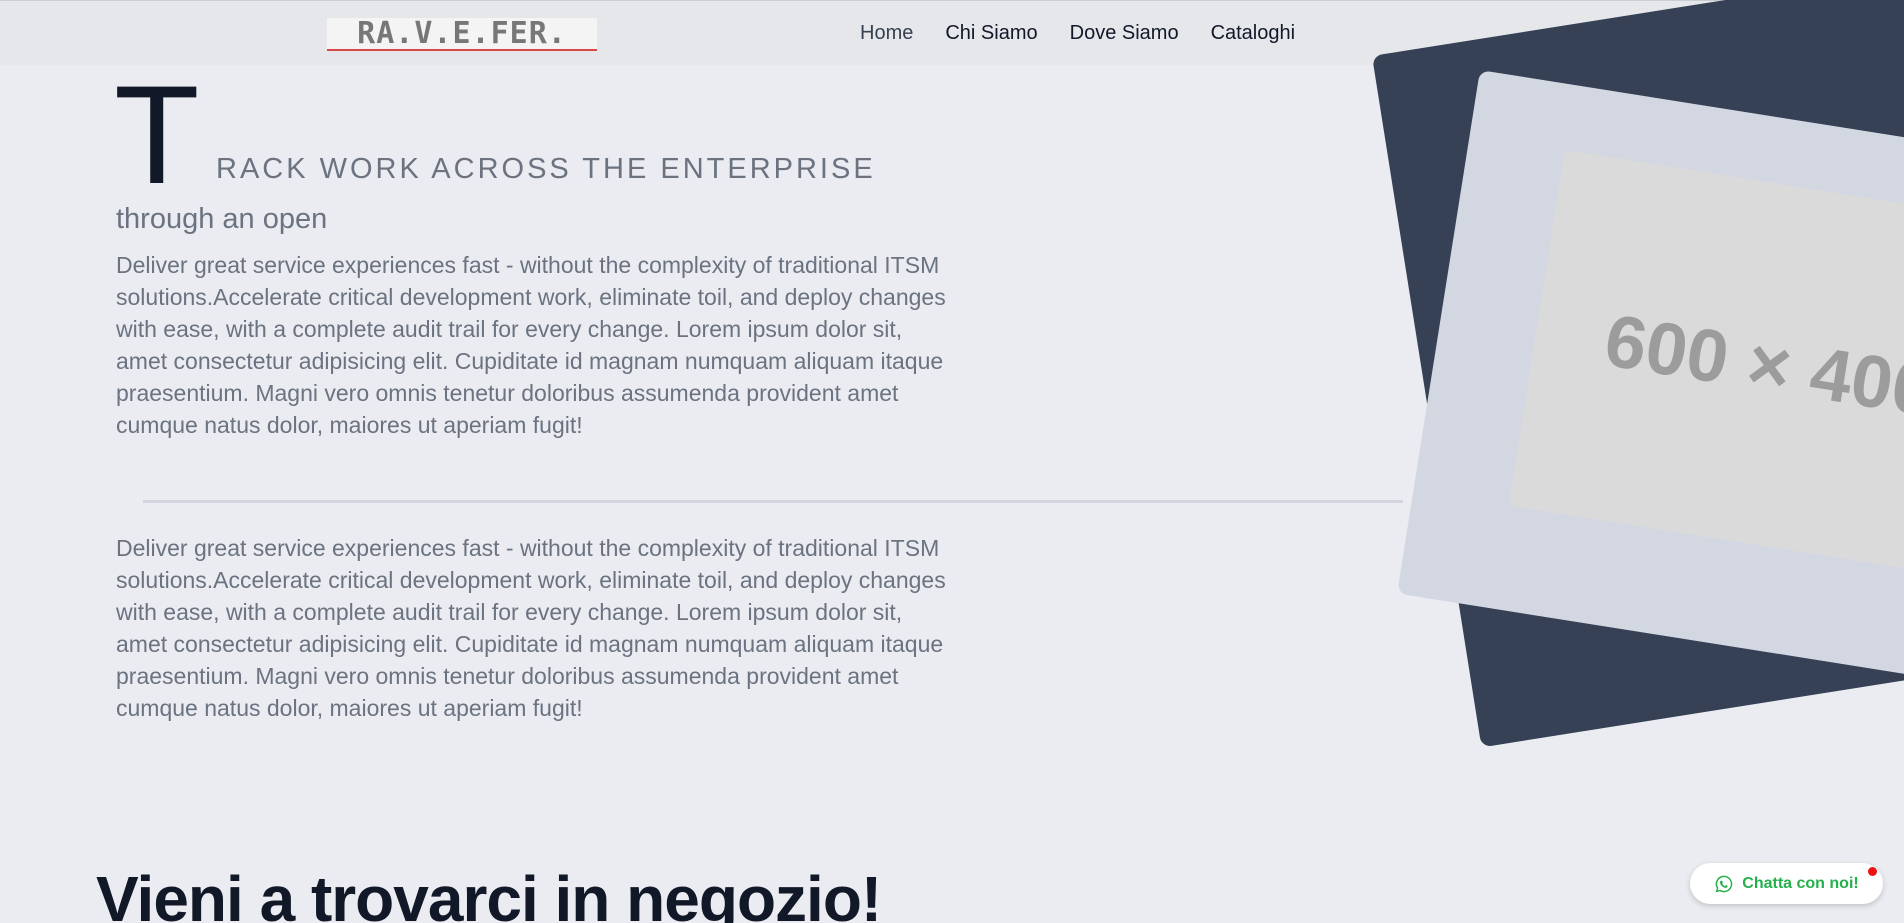 This screenshot has height=923, width=1904. I want to click on chat-widget-button: Chatta con noi!, so click(1786, 883).